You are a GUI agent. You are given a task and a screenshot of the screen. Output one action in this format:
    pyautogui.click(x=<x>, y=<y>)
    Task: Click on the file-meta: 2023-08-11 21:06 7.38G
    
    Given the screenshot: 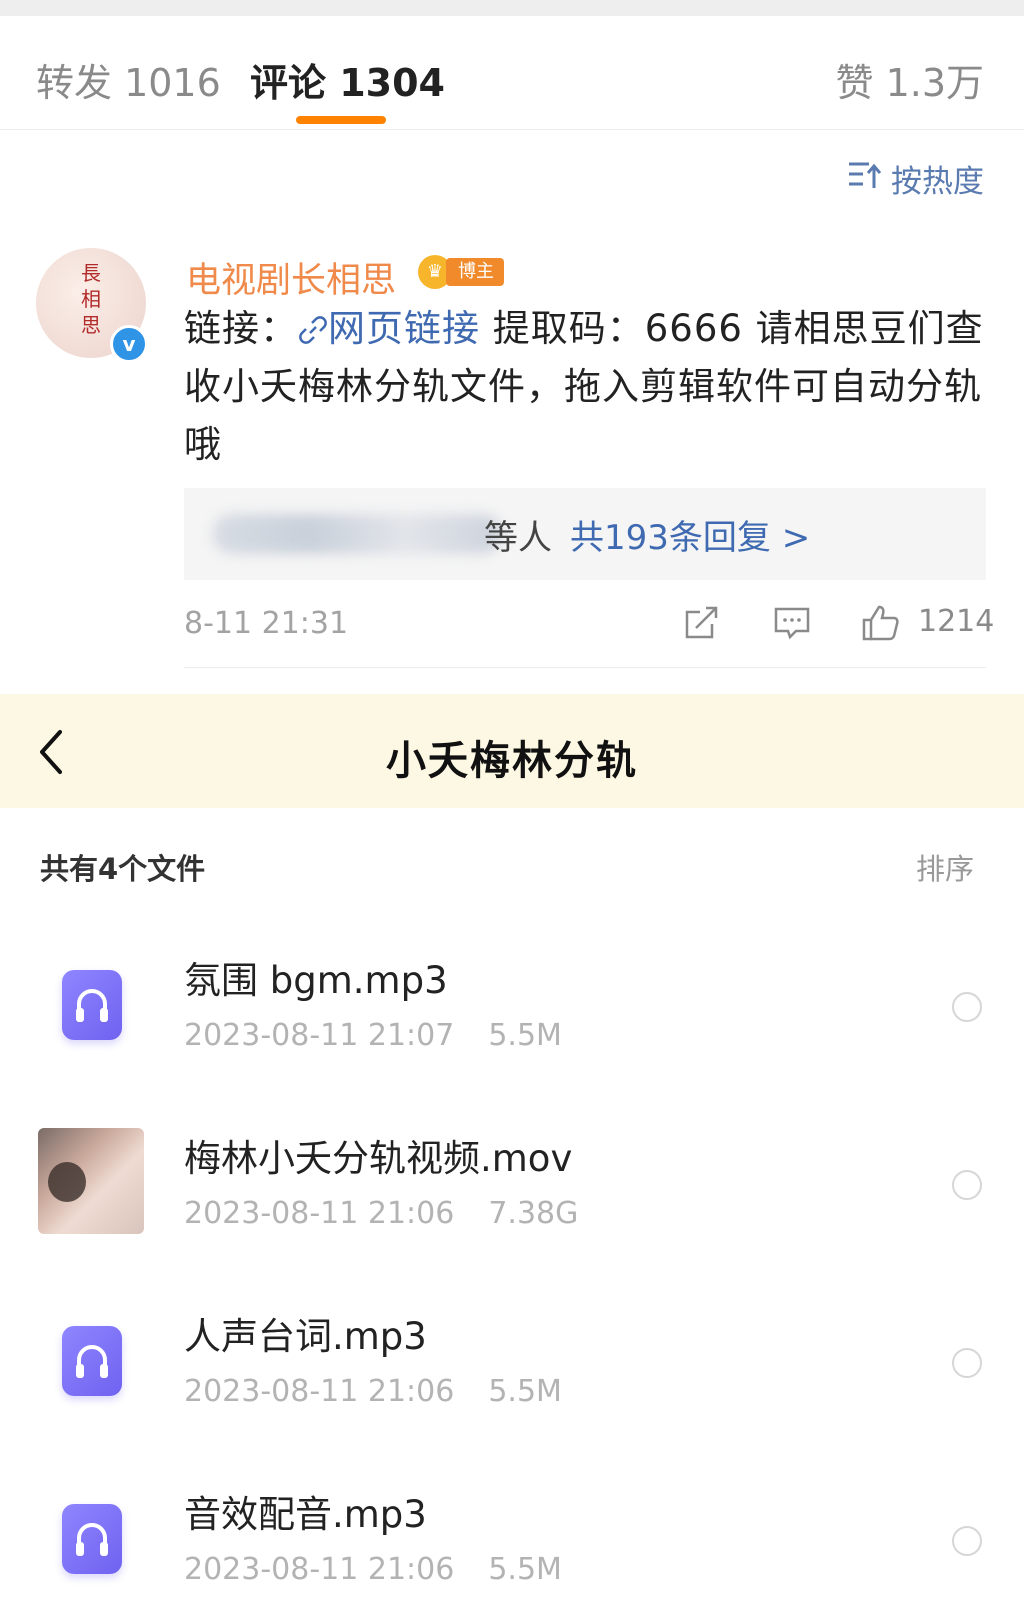 What is the action you would take?
    pyautogui.click(x=381, y=1213)
    